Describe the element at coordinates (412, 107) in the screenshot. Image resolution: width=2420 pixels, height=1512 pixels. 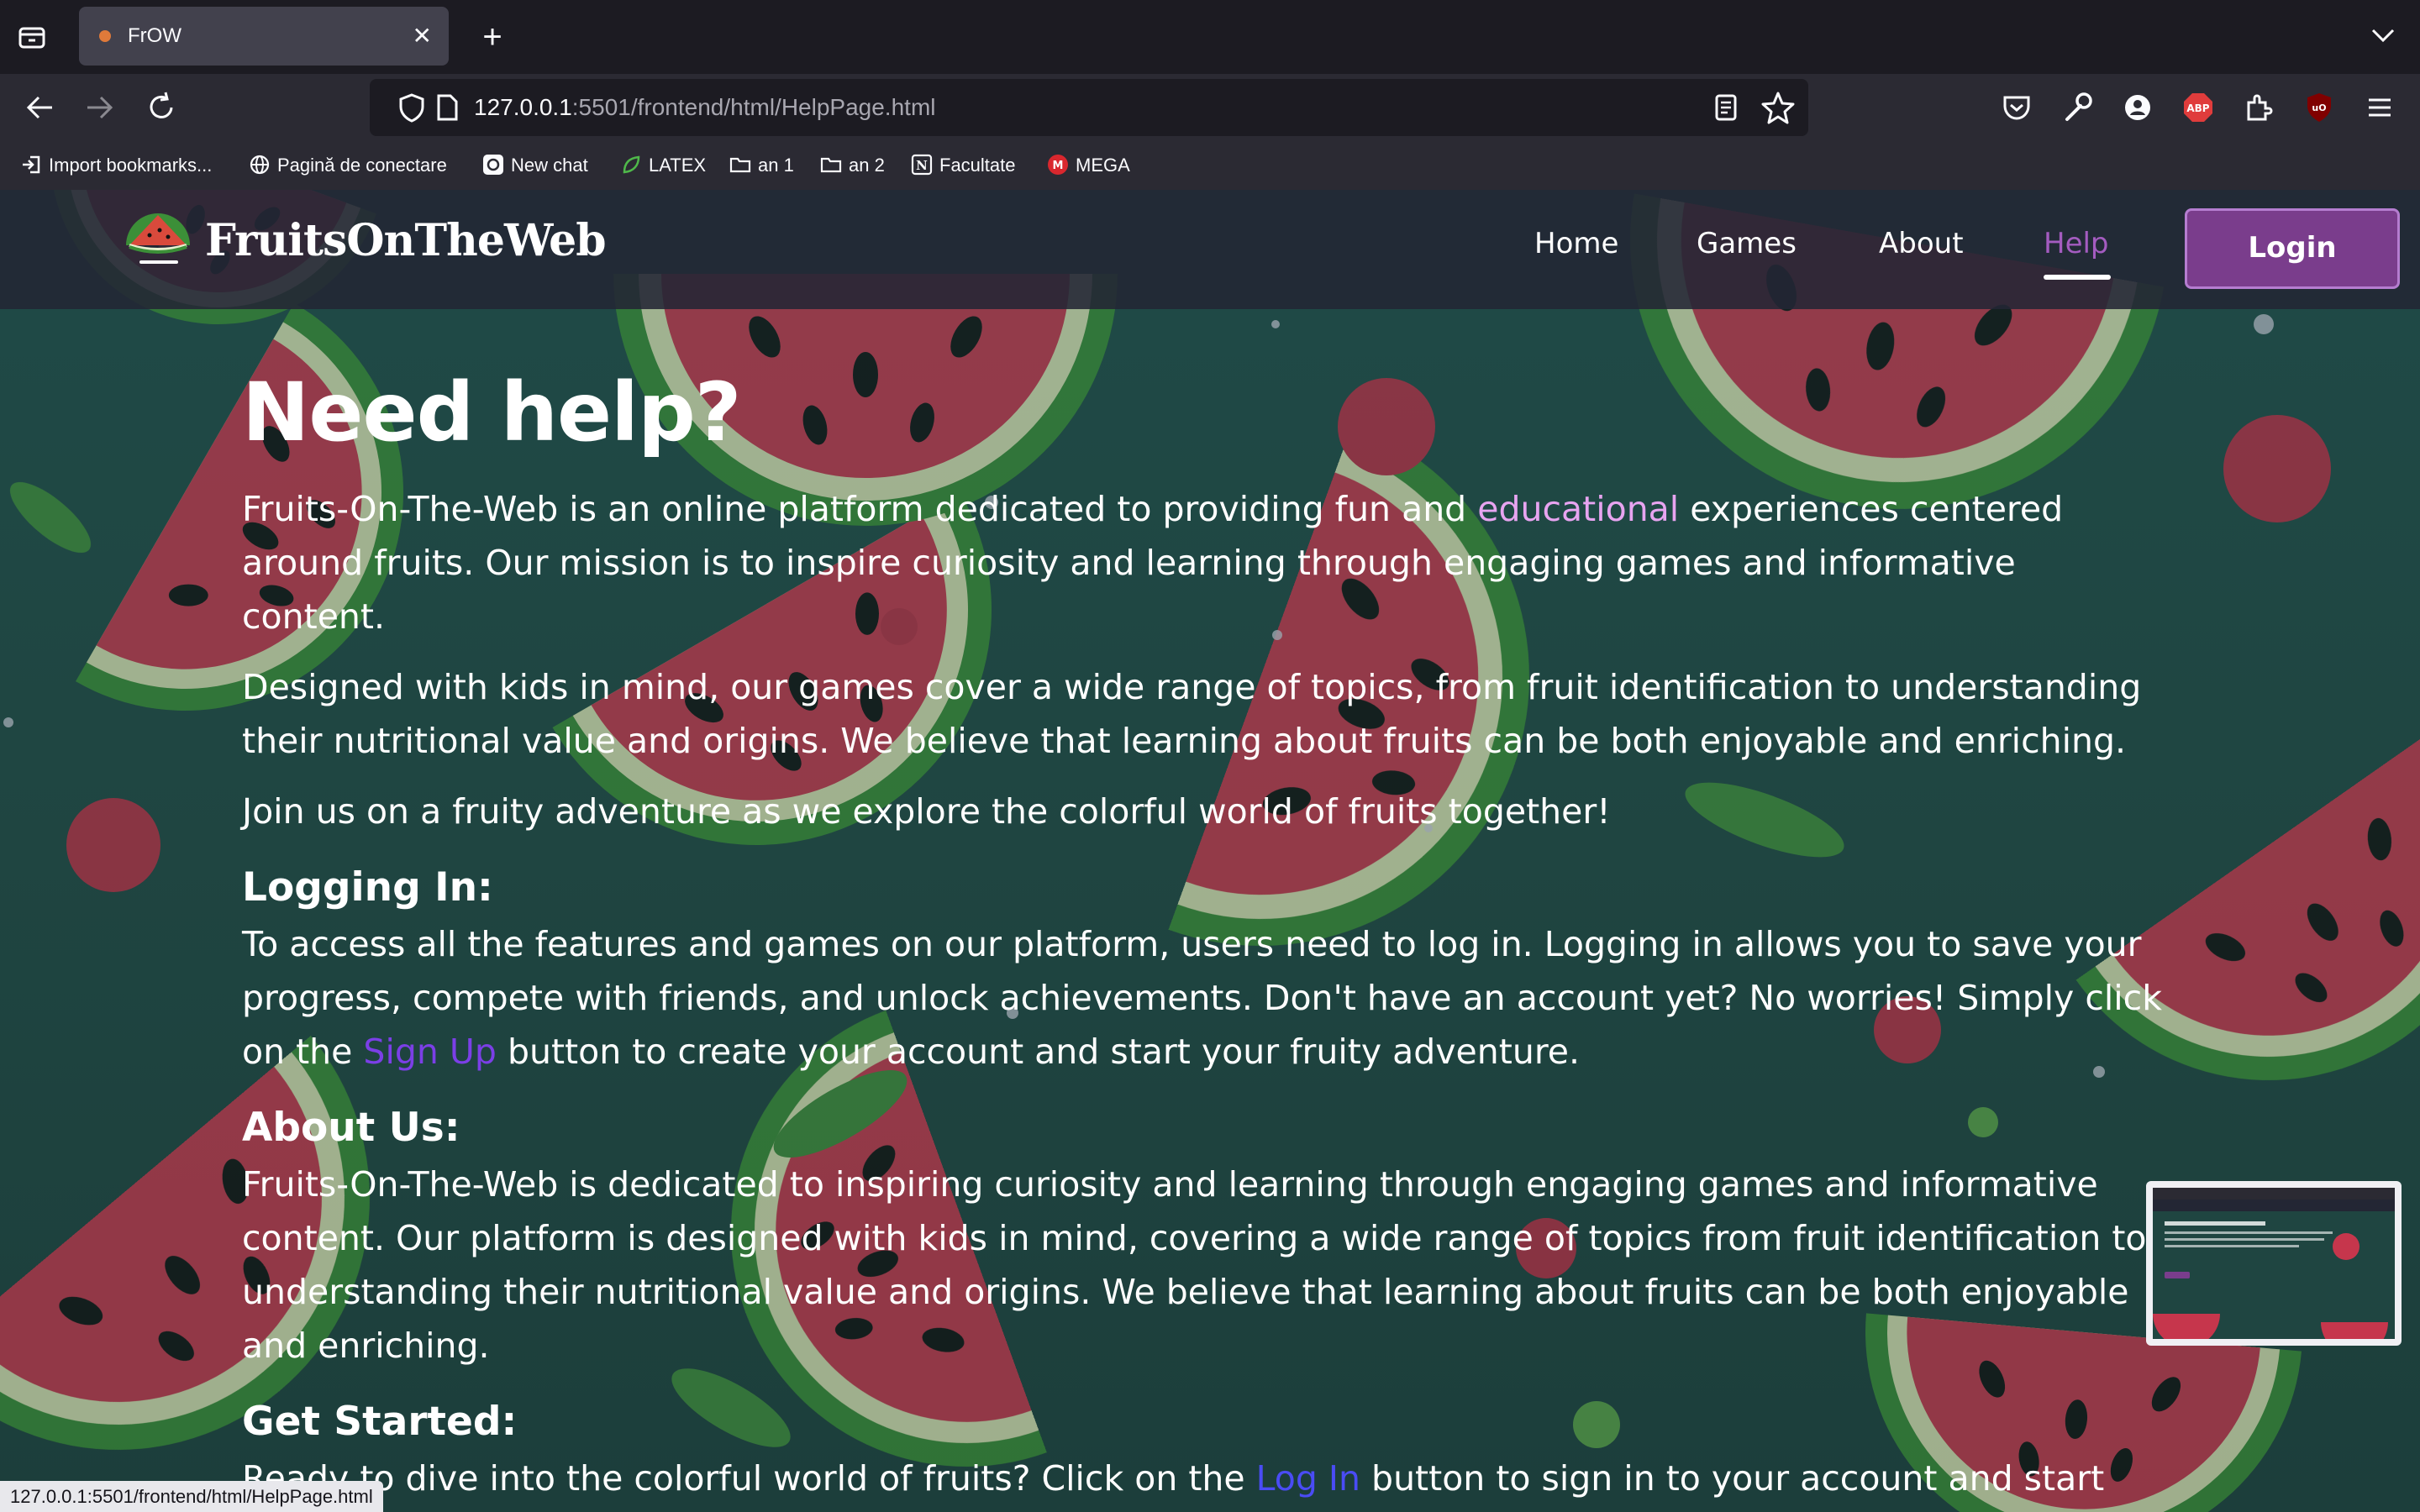
I see `shield-icon` at that location.